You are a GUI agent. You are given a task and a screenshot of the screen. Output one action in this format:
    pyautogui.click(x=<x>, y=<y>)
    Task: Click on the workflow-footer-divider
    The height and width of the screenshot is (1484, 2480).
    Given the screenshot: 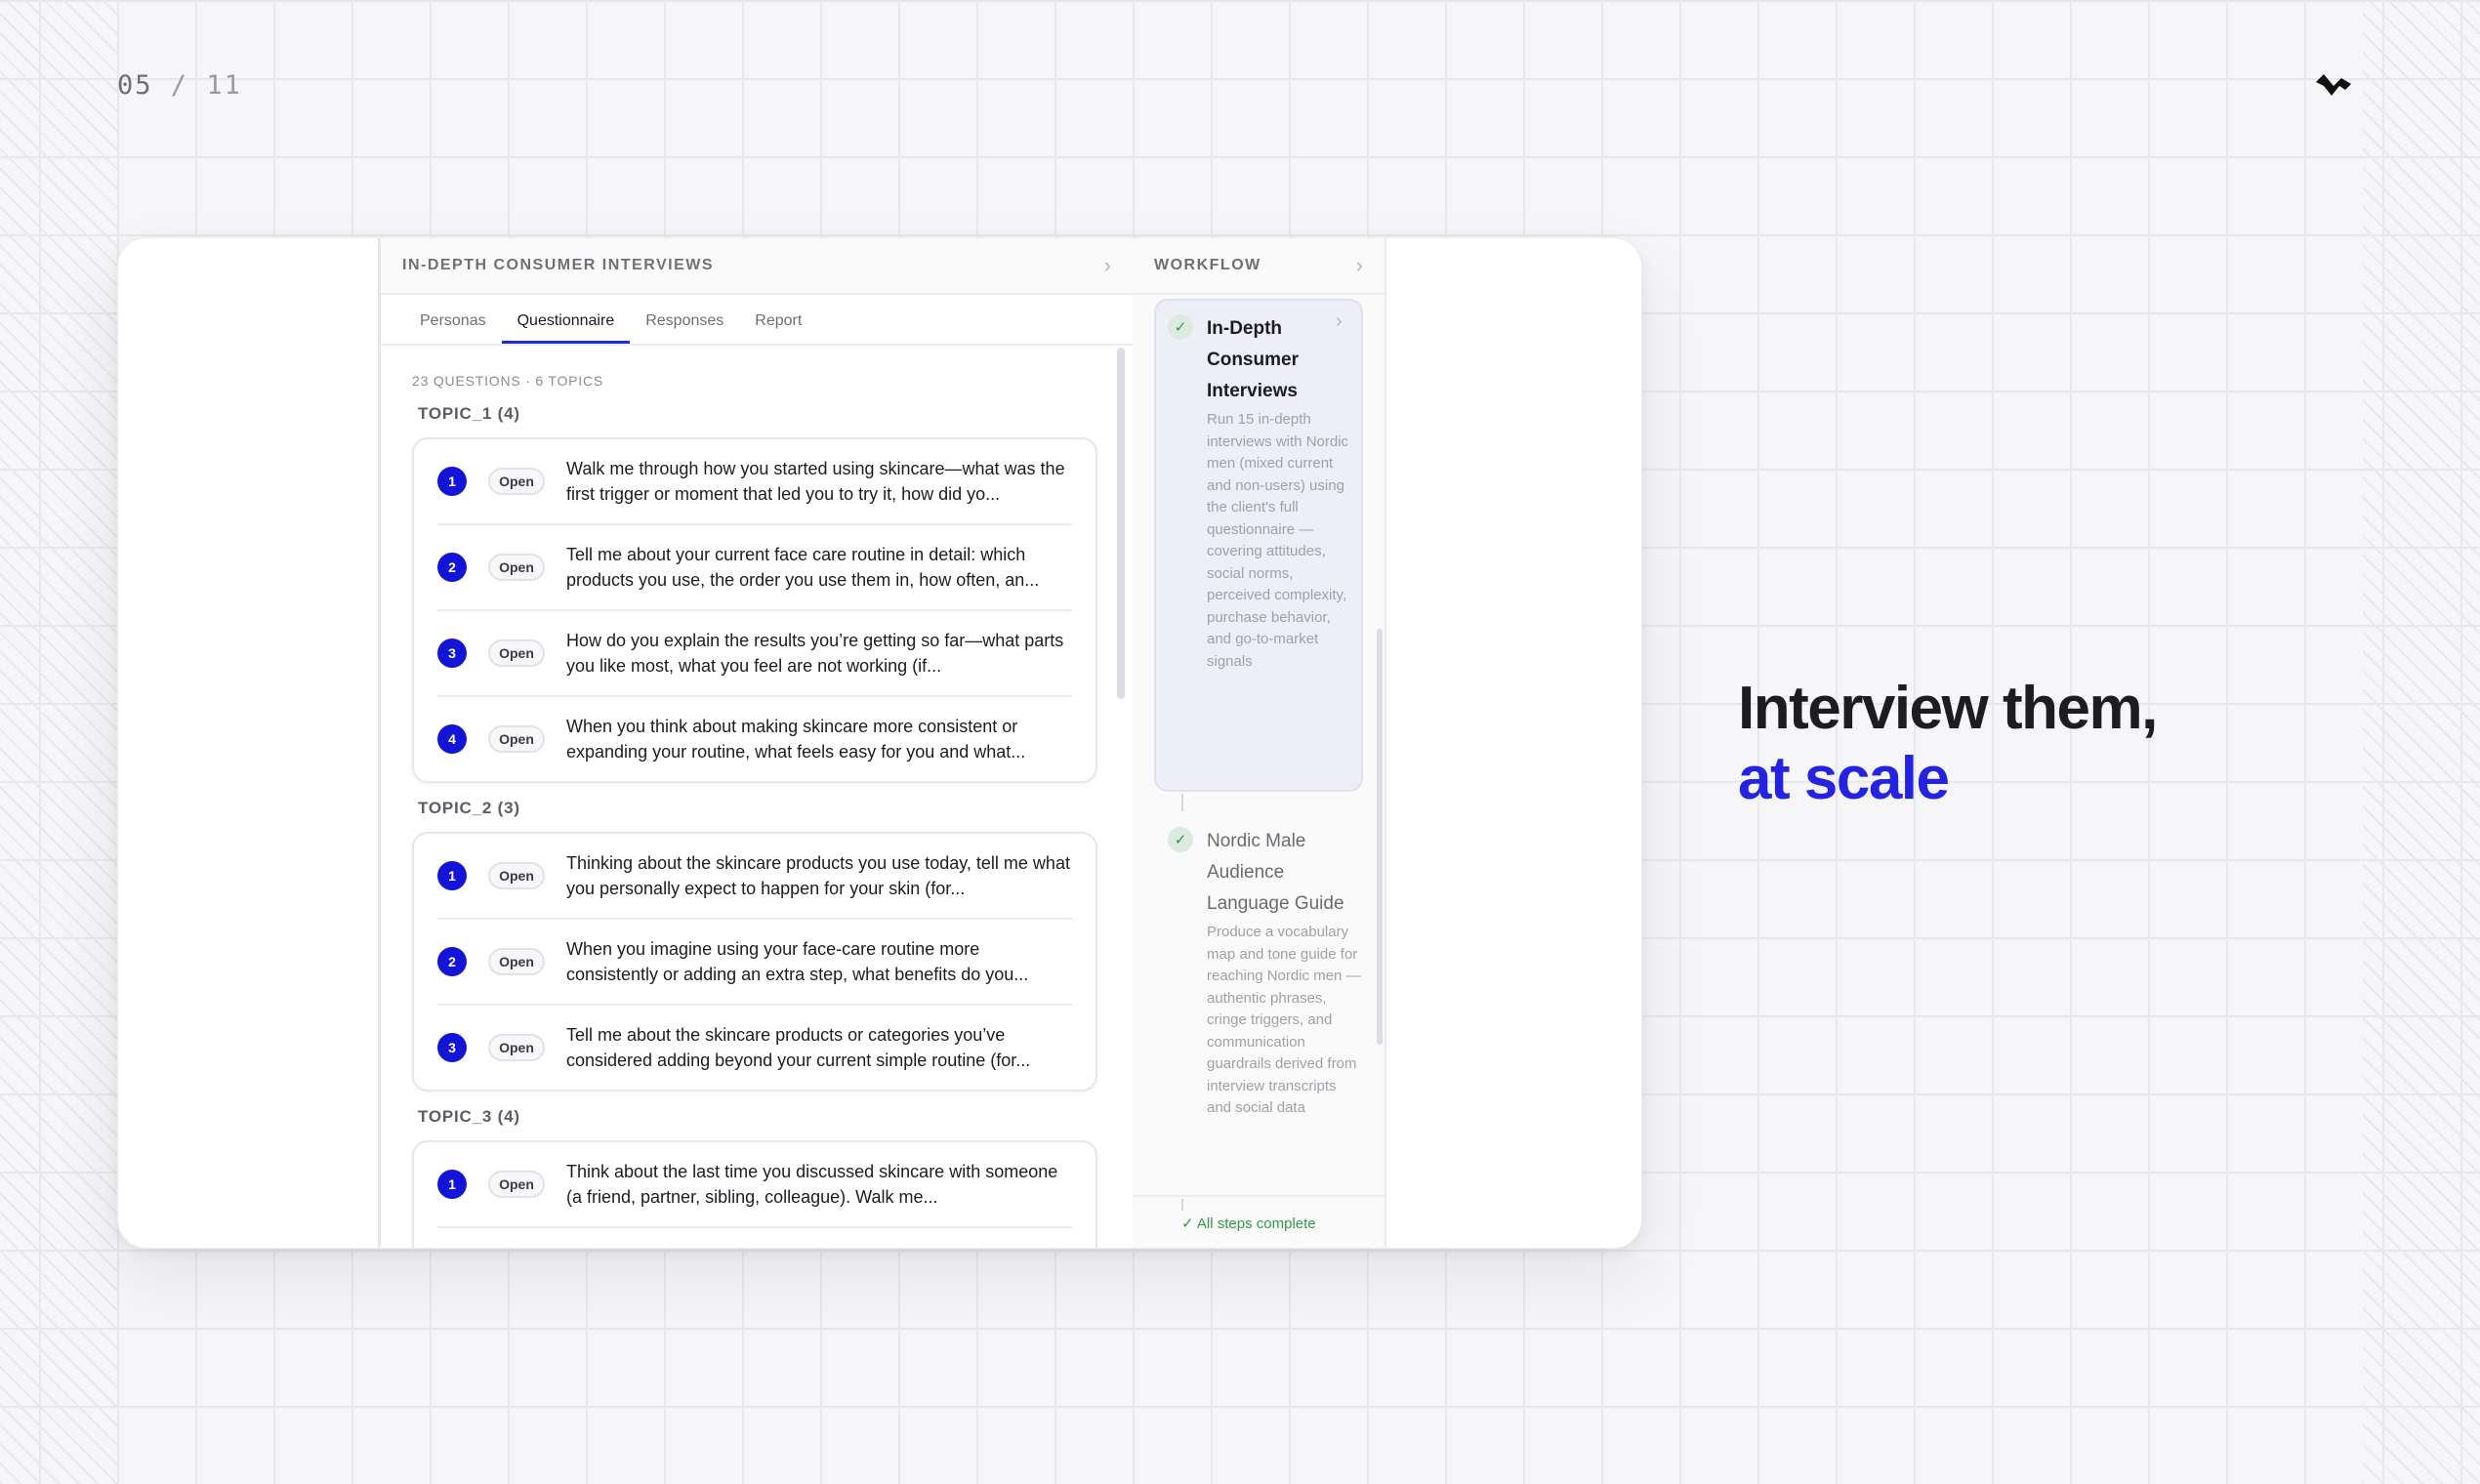 What is the action you would take?
    pyautogui.click(x=1259, y=1196)
    